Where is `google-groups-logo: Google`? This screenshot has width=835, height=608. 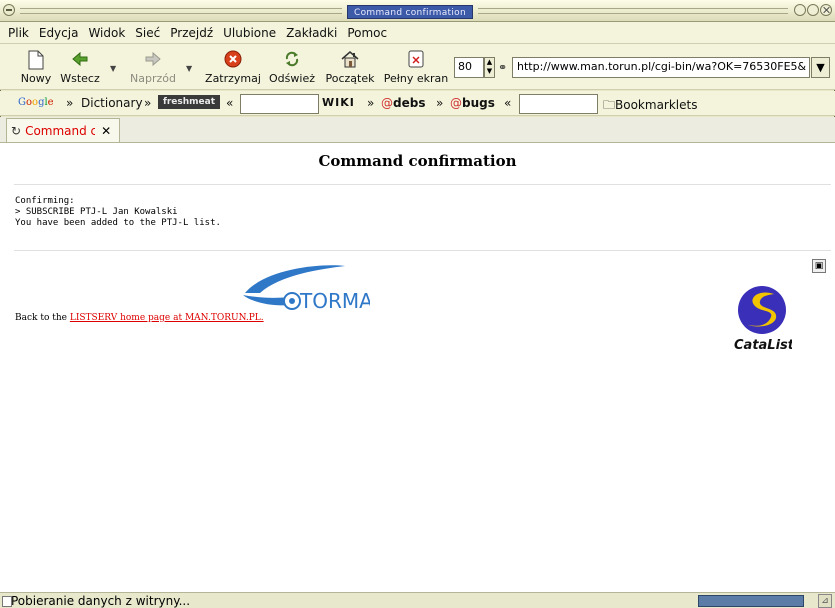
google-groups-logo: Google is located at coordinates (36, 102).